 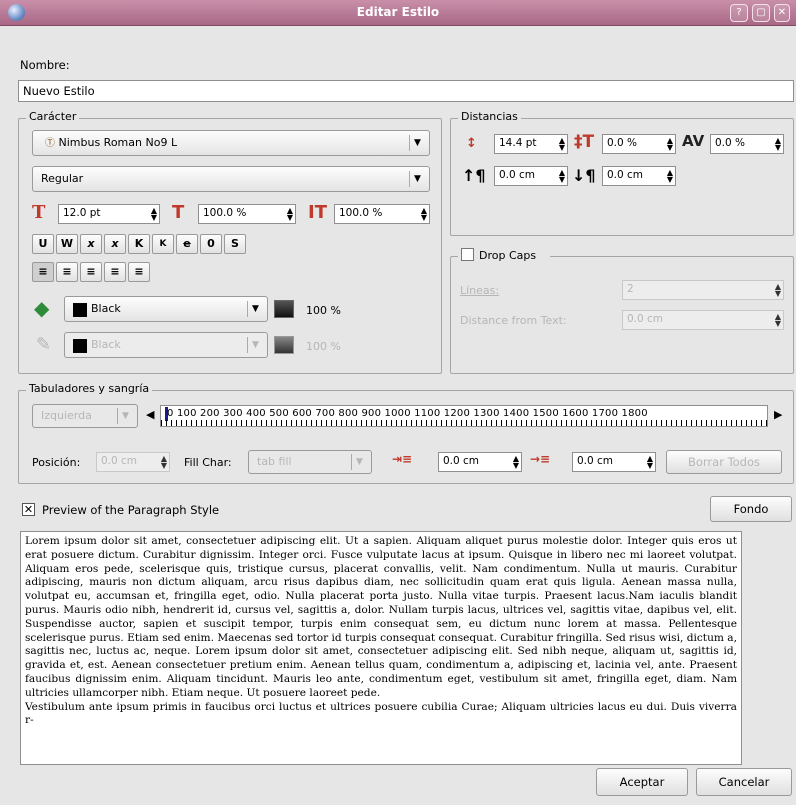 What do you see at coordinates (467, 254) in the screenshot?
I see `dropcaps-checkbox` at bounding box center [467, 254].